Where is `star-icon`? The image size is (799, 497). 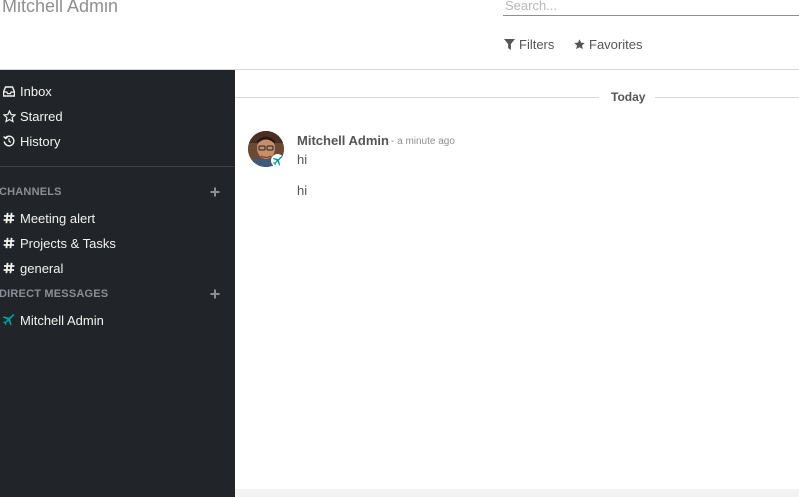
star-icon is located at coordinates (9, 116).